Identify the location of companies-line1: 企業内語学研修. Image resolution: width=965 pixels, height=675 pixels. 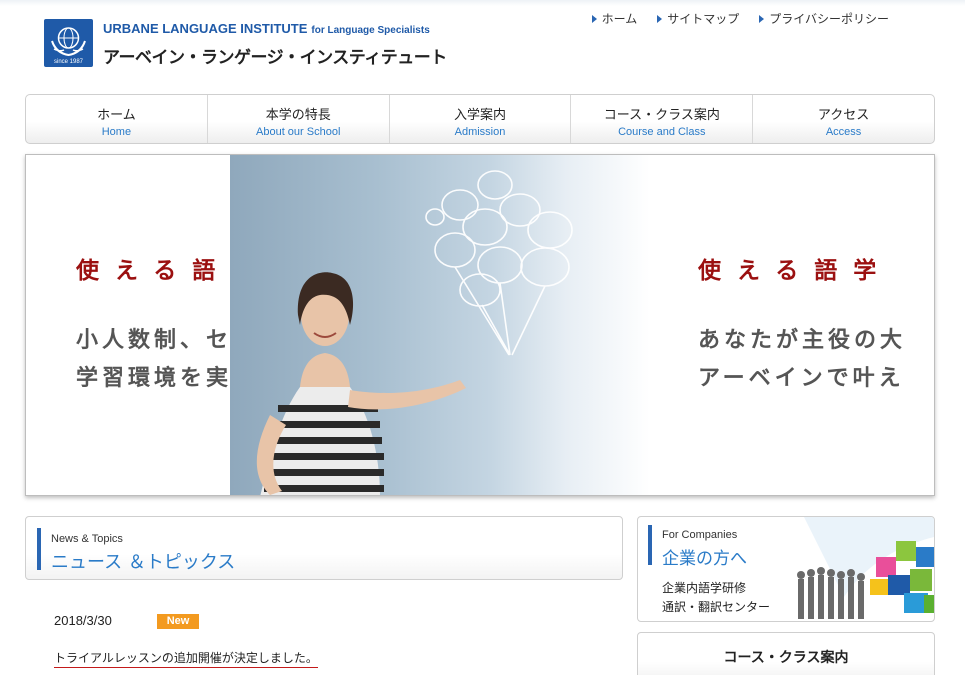
(704, 588).